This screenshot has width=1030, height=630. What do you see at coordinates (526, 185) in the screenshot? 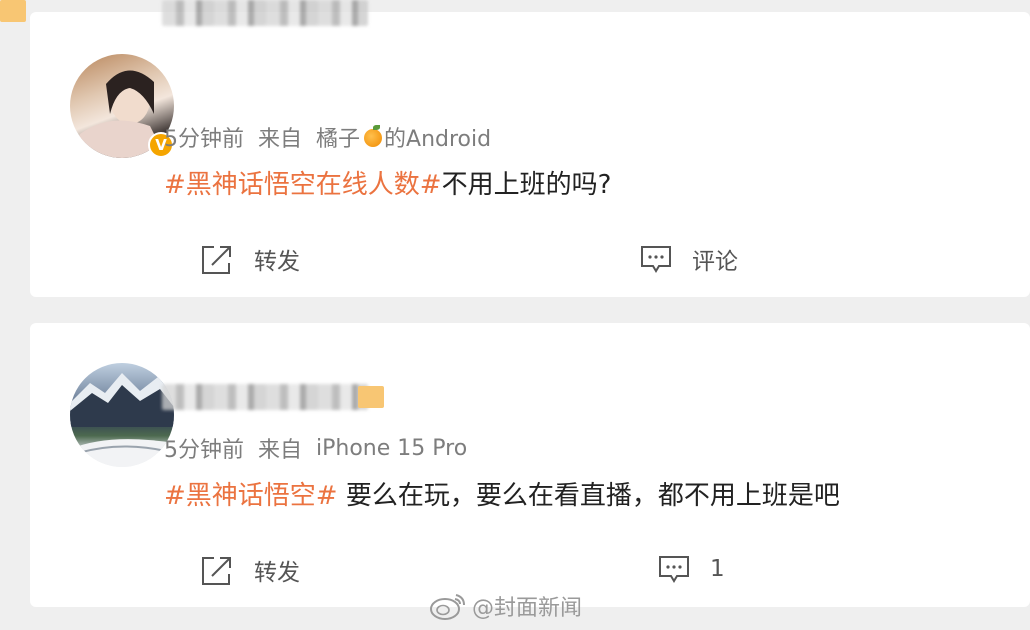
I see `post-text: 不用上班的吗?` at bounding box center [526, 185].